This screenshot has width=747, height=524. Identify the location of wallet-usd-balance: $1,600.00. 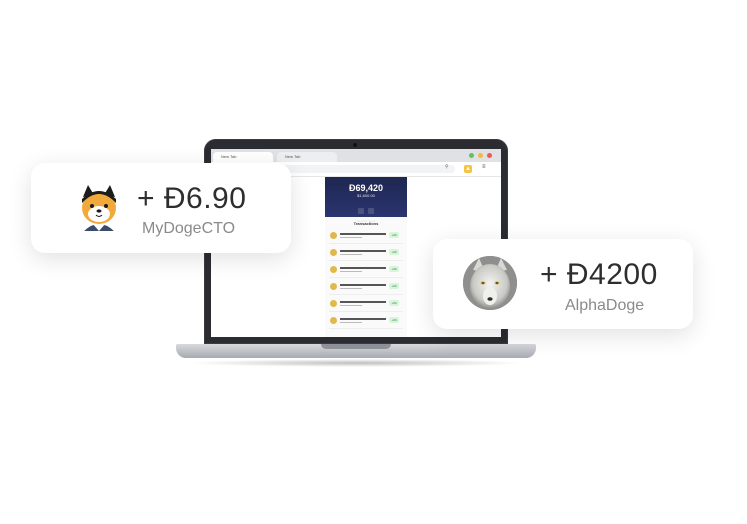
(366, 195).